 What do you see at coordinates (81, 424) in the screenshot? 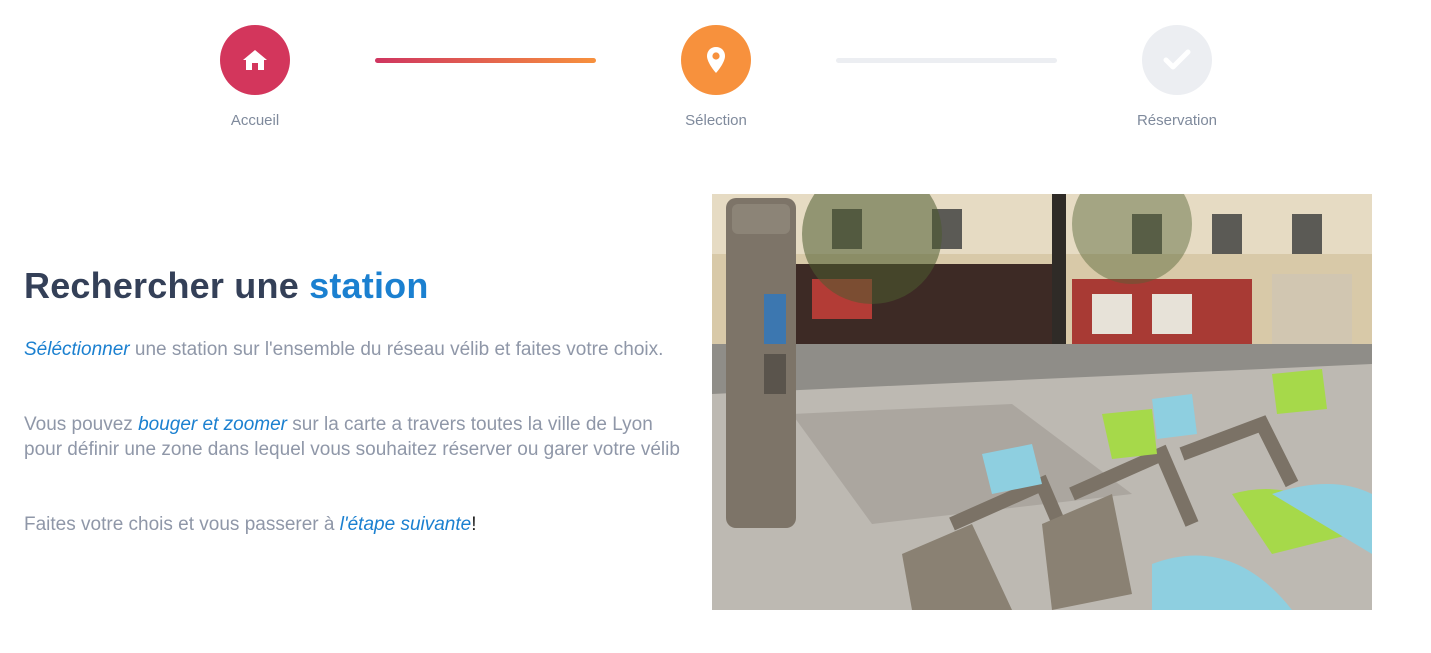
I see `p2-before: Vous pouvez` at bounding box center [81, 424].